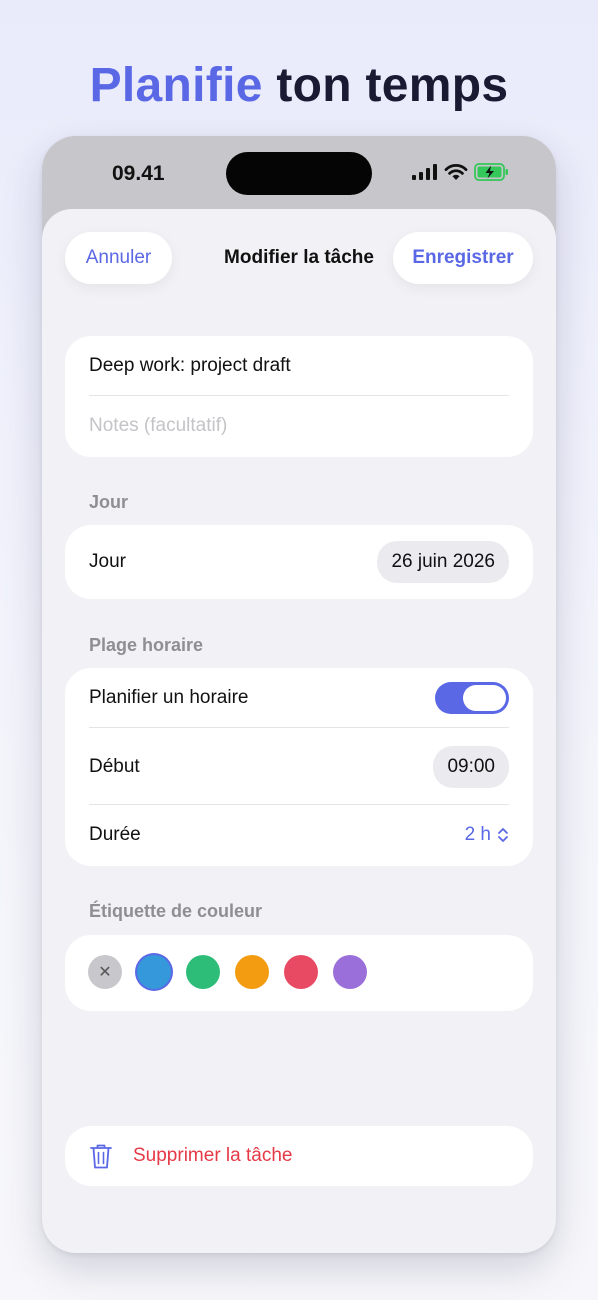  What do you see at coordinates (484, 698) in the screenshot?
I see `toggle-knob` at bounding box center [484, 698].